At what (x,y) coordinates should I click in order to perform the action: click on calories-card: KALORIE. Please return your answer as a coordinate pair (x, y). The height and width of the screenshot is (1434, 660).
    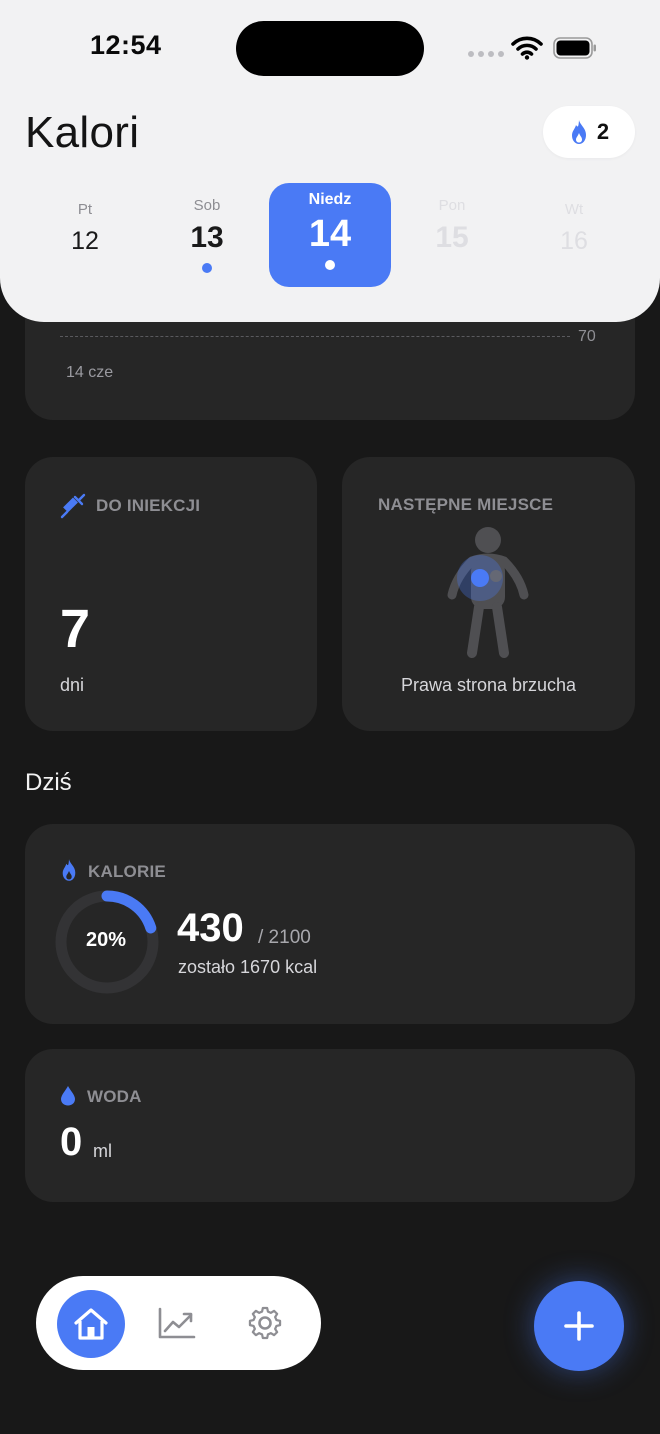
    Looking at the image, I should click on (330, 924).